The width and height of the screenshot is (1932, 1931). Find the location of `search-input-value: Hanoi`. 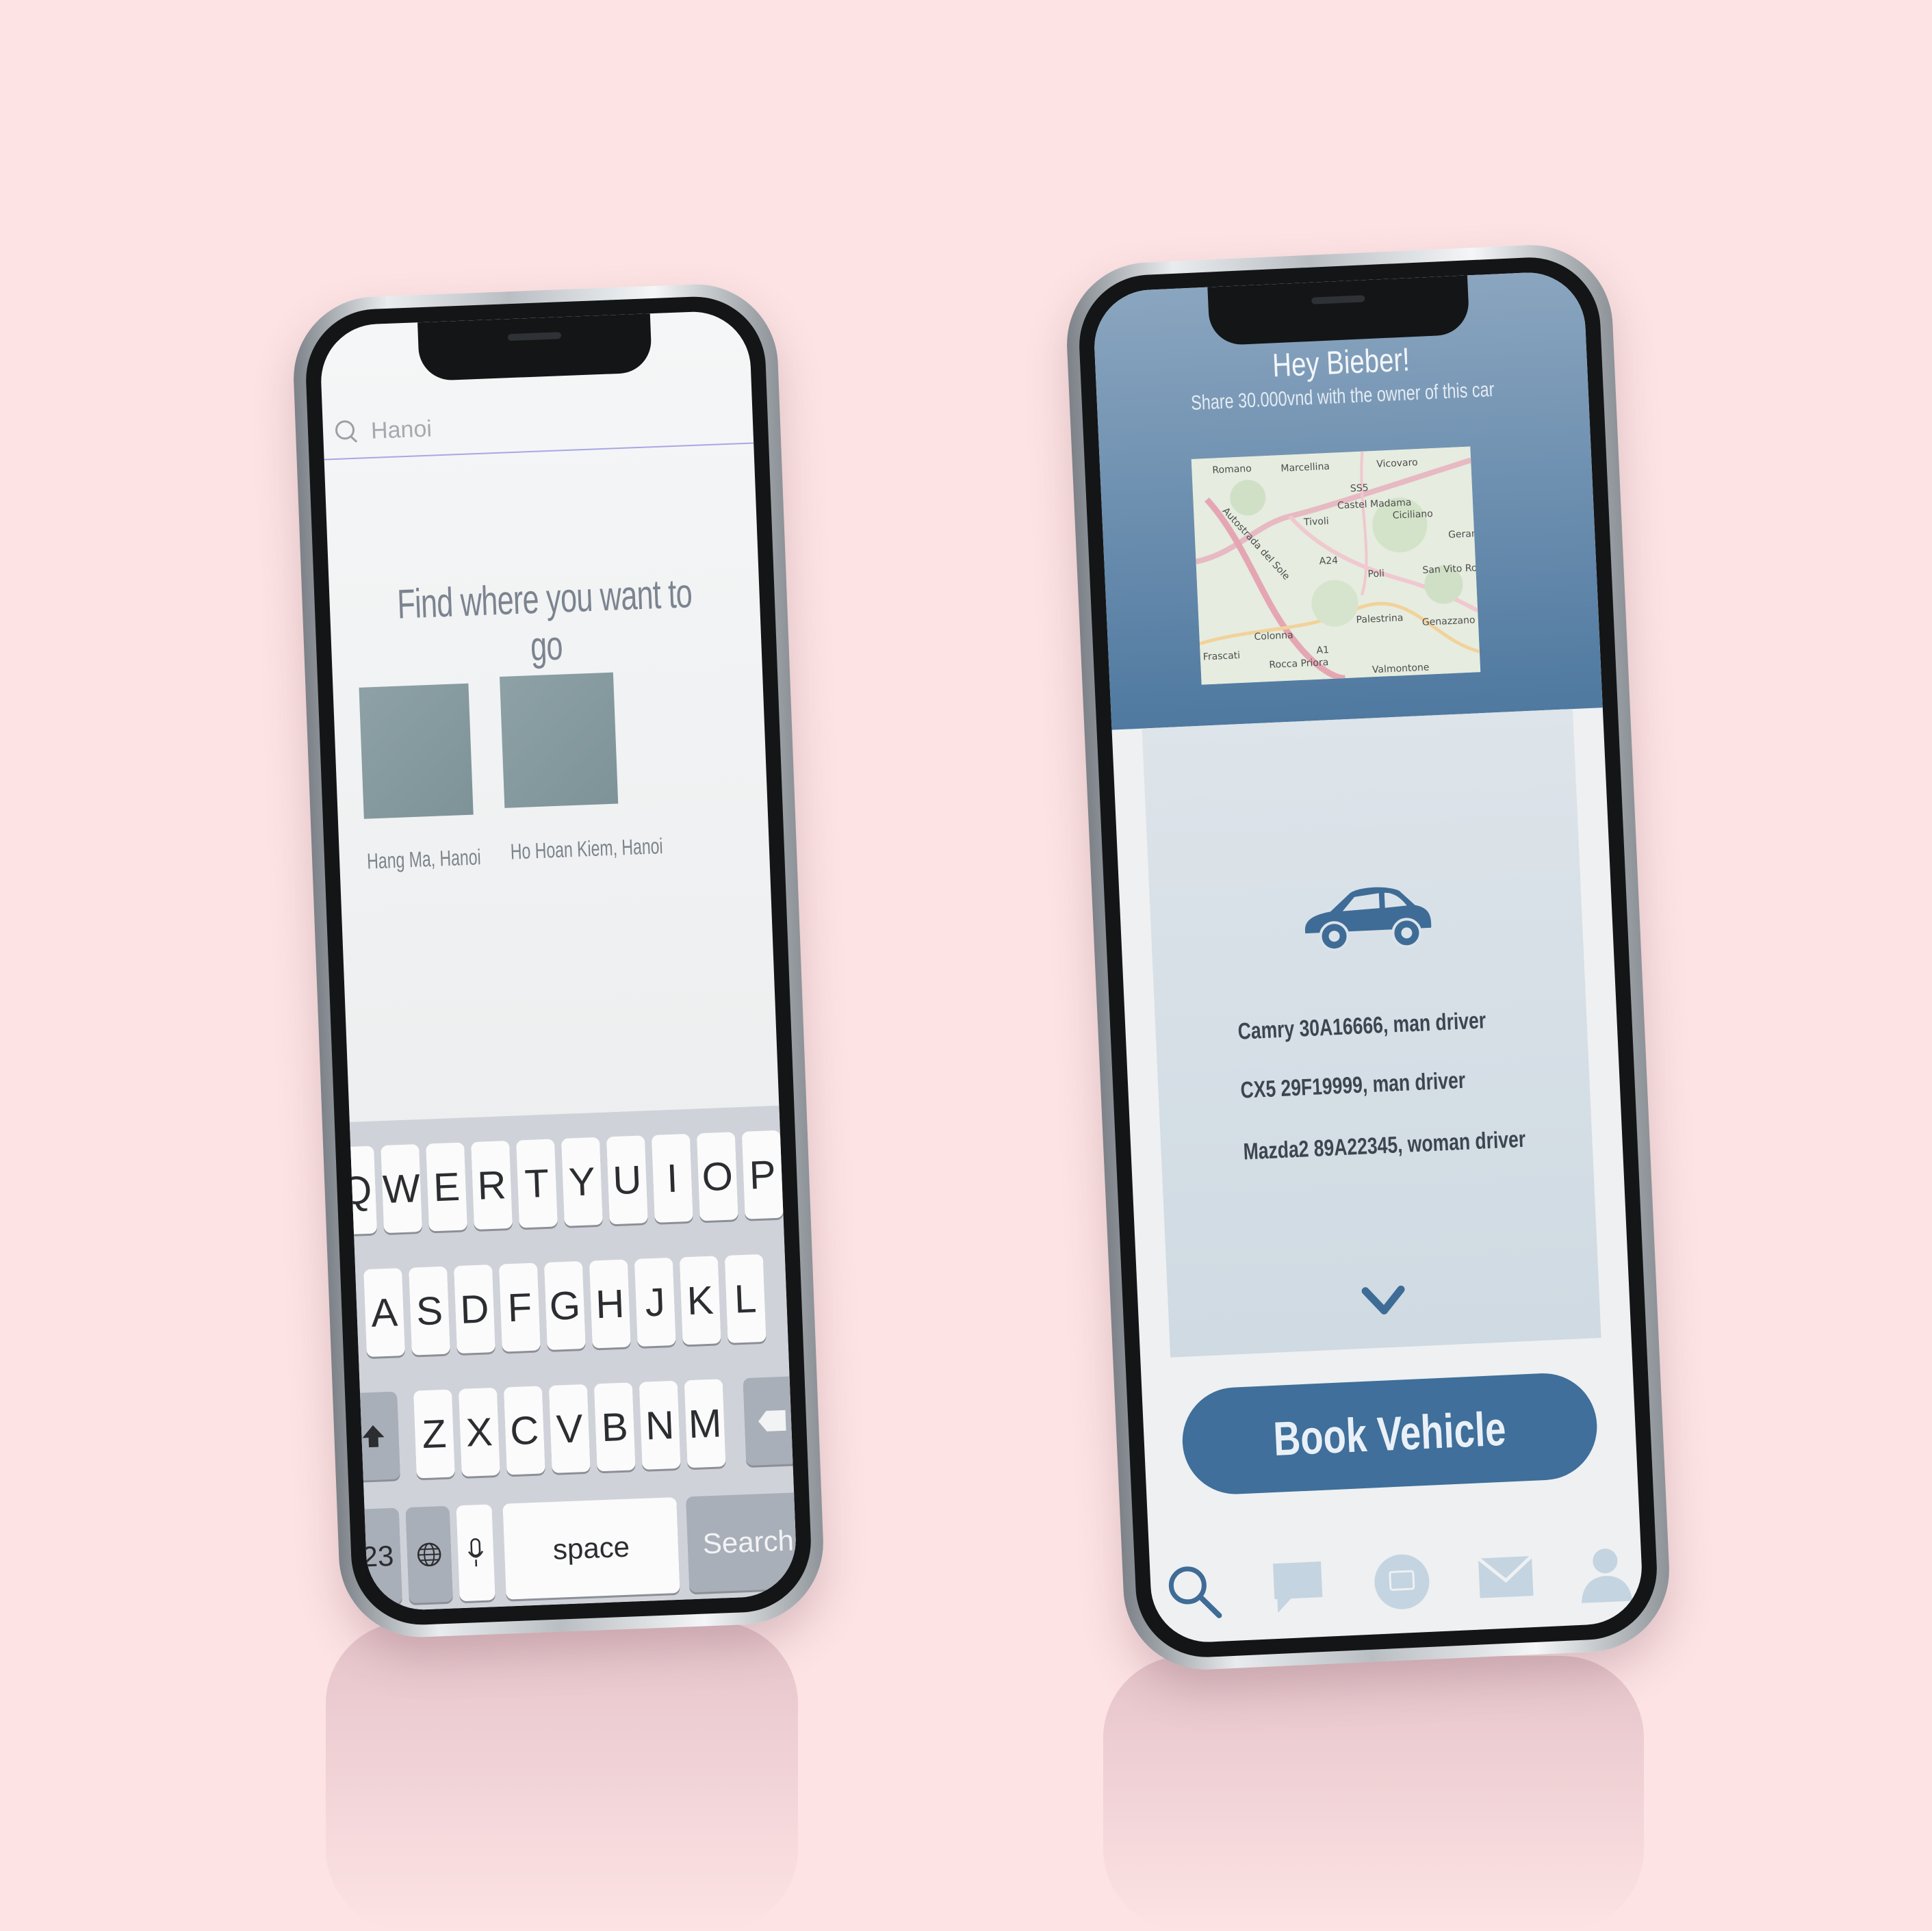

search-input-value: Hanoi is located at coordinates (402, 429).